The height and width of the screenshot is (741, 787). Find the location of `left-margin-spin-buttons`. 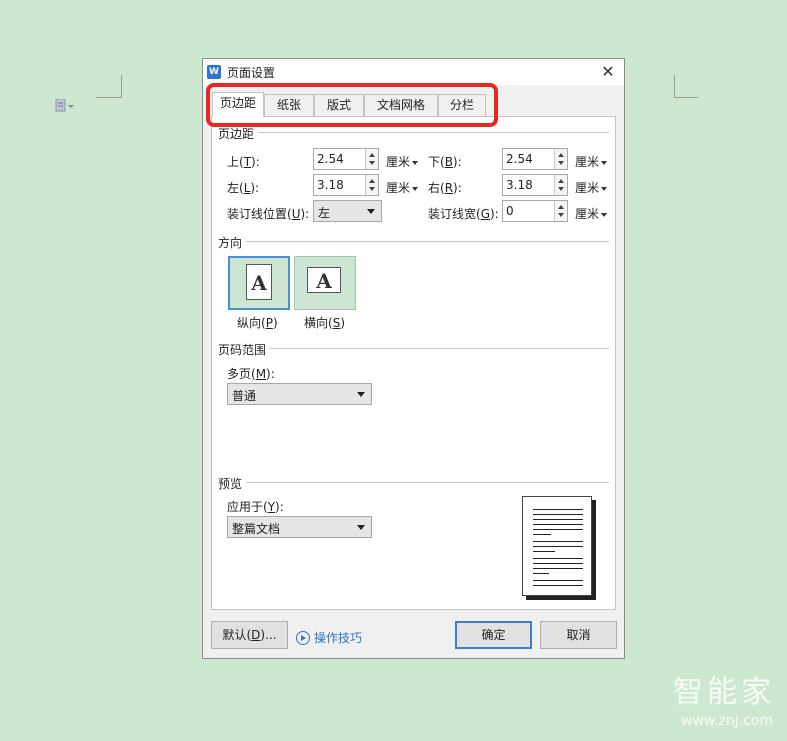

left-margin-spin-buttons is located at coordinates (371, 185).